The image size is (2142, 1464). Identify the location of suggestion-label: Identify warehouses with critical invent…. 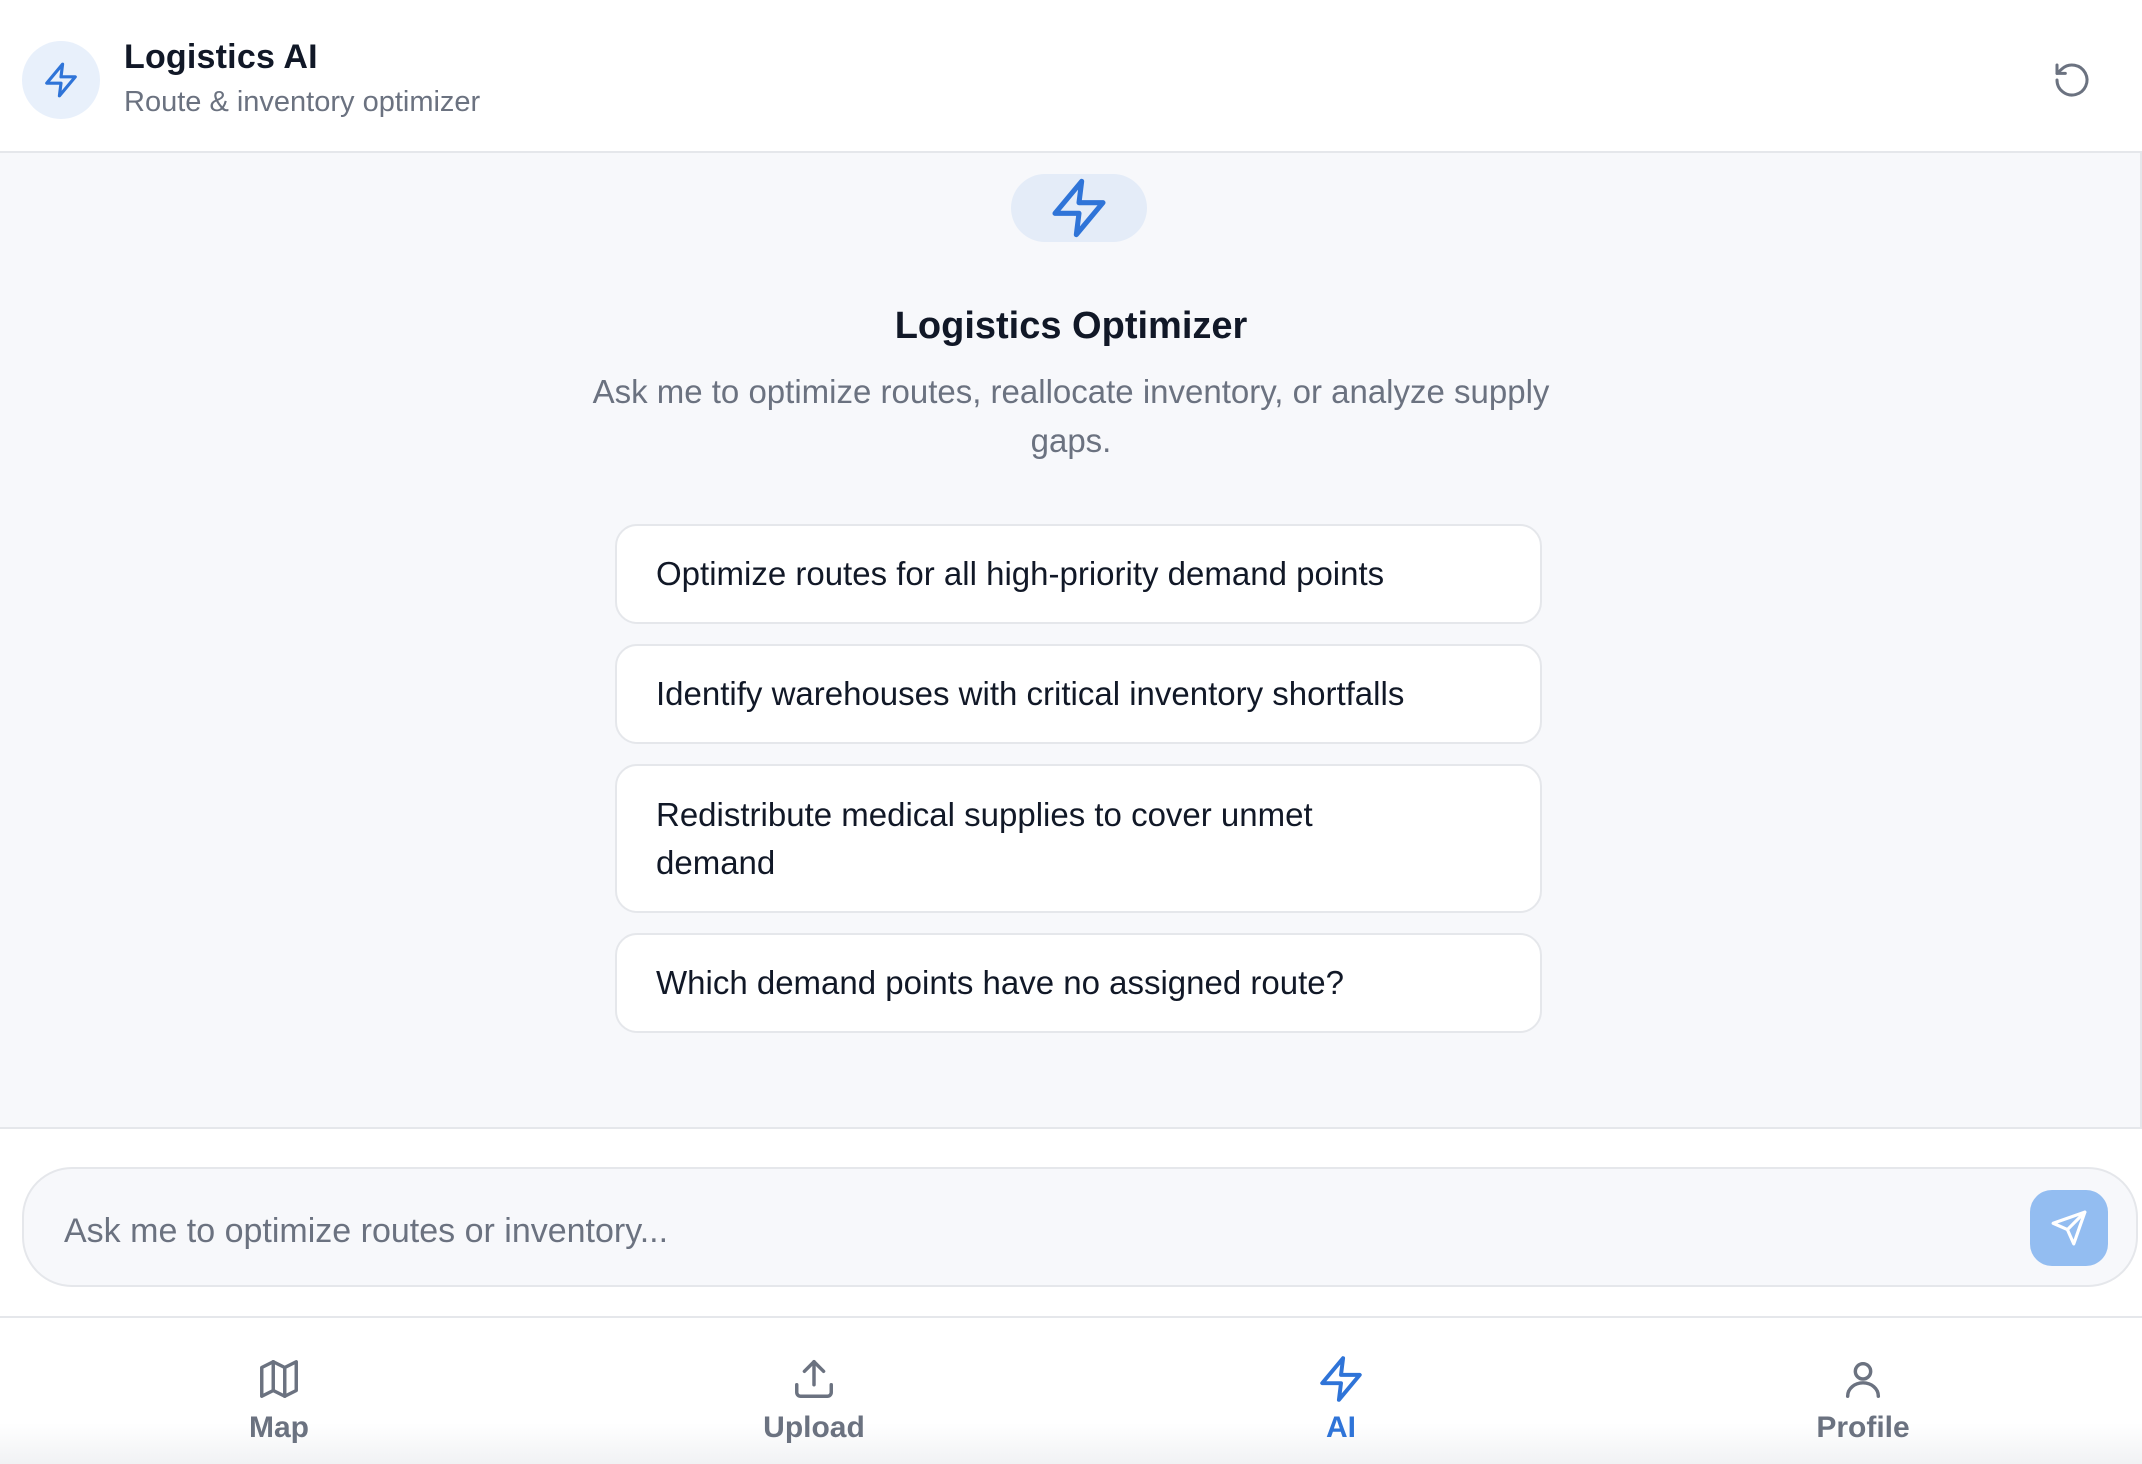
(1030, 693).